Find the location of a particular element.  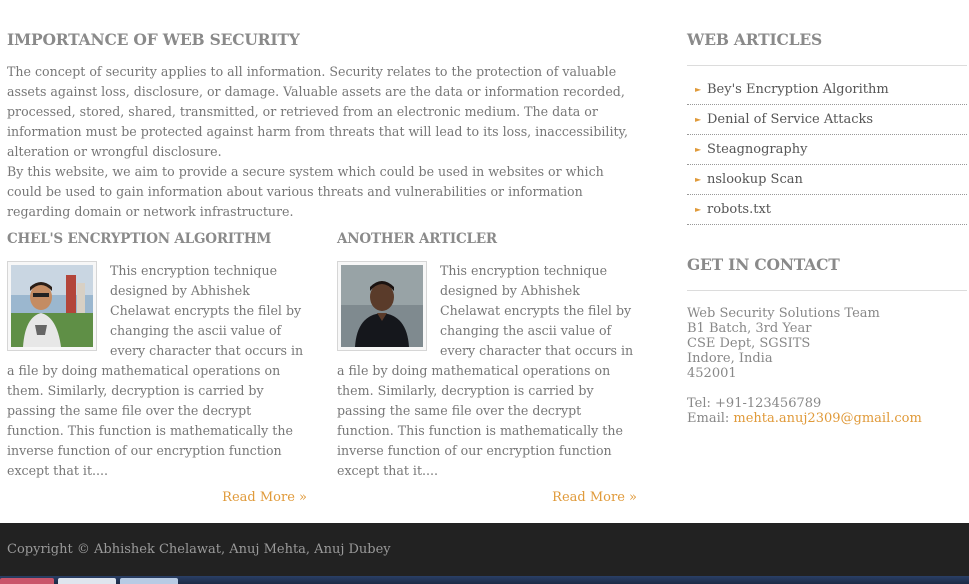

sidebar-article-link: ► Steagnography is located at coordinates (827, 150).